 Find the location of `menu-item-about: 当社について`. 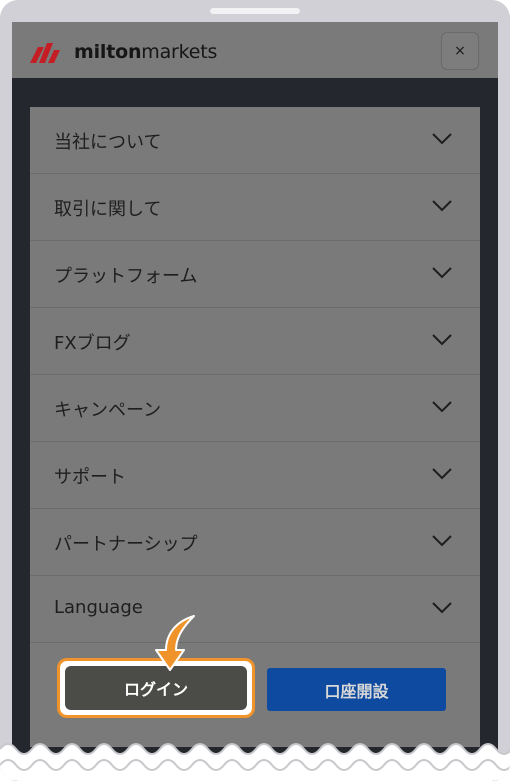

menu-item-about: 当社について is located at coordinates (255, 140).